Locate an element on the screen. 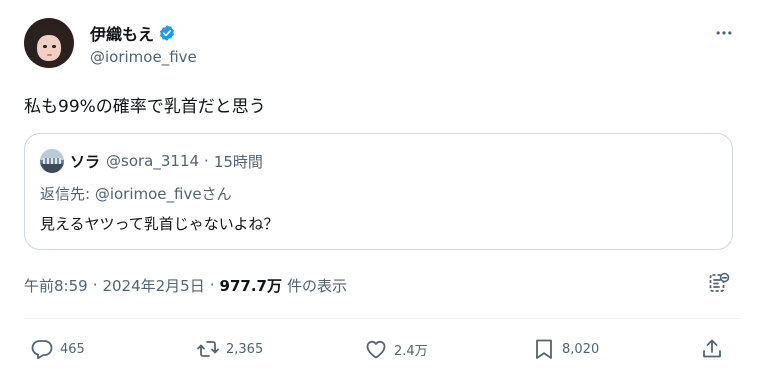  view-count: 977.7万 is located at coordinates (250, 285).